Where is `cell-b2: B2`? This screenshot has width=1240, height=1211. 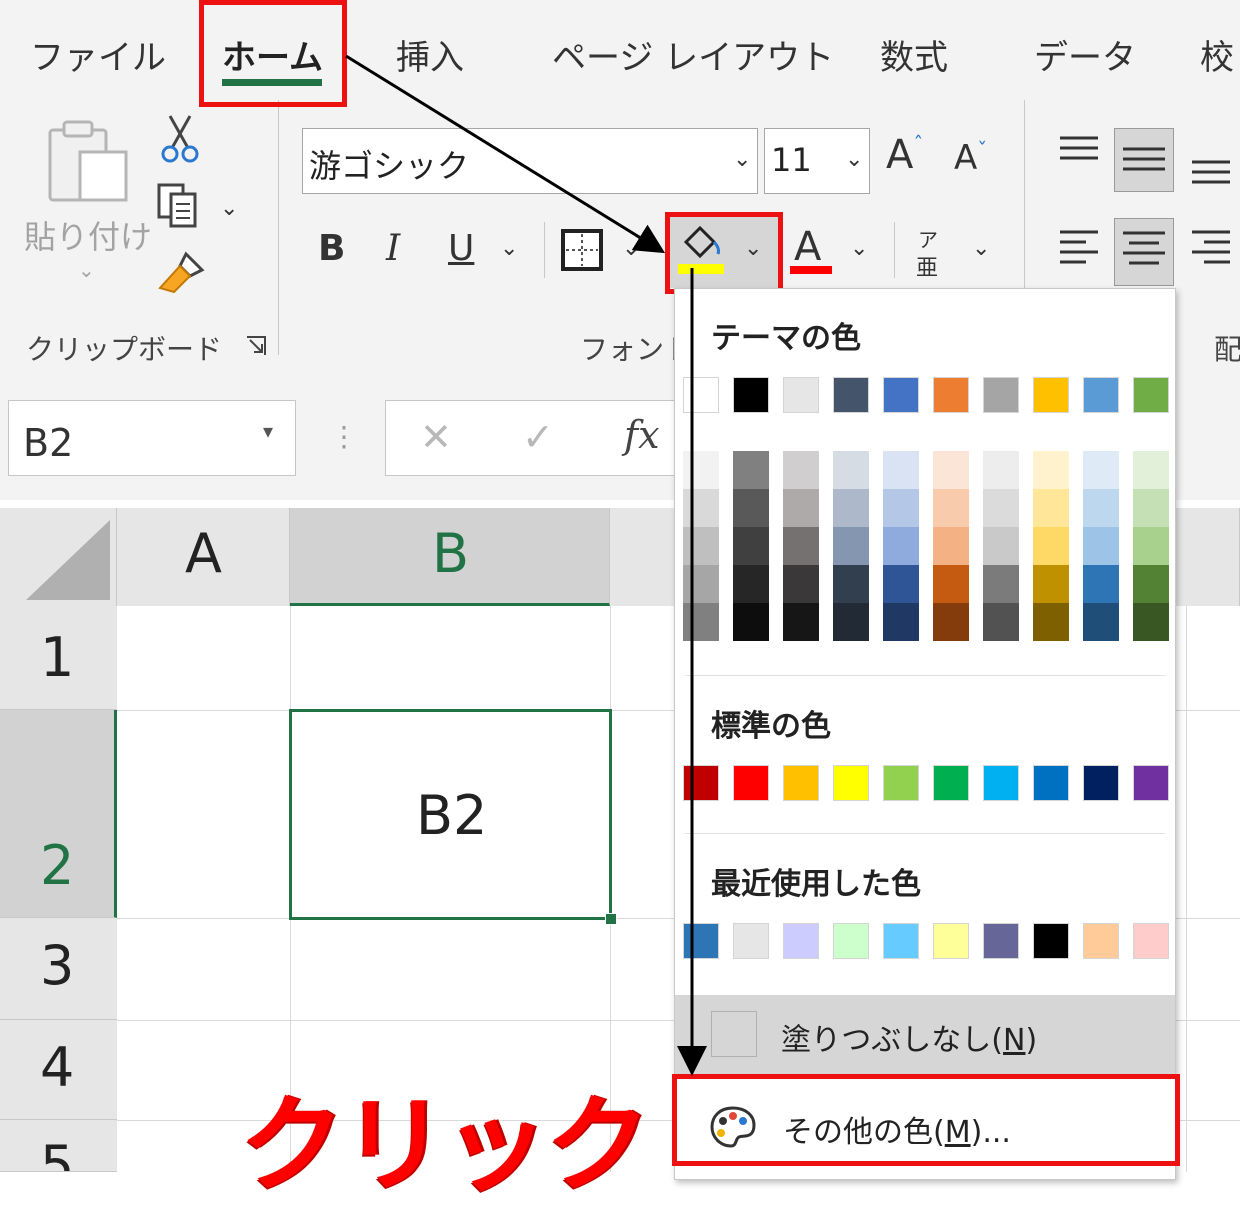 cell-b2: B2 is located at coordinates (450, 814).